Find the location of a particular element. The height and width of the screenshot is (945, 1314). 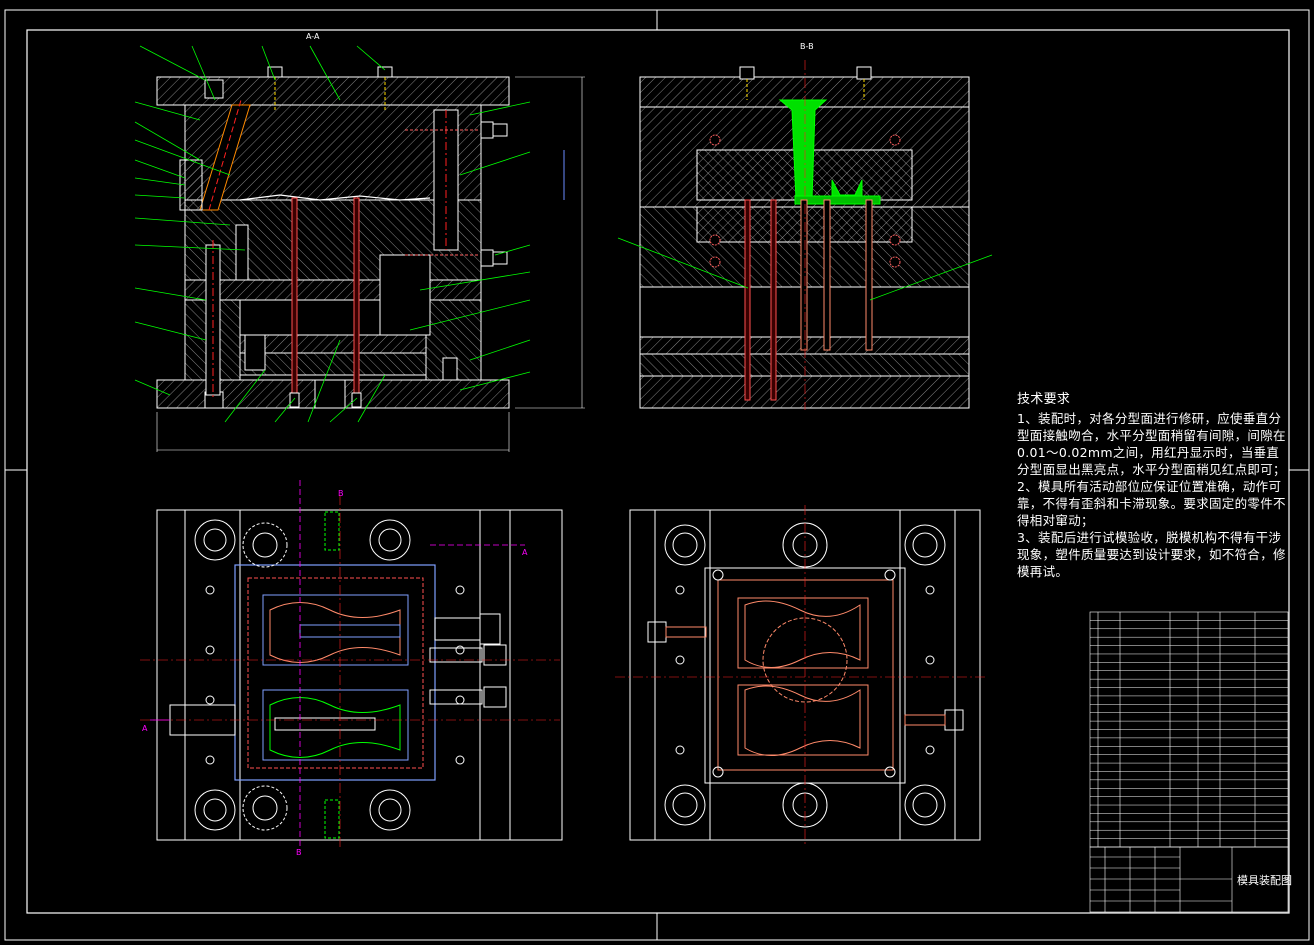

water-nipple-icon is located at coordinates (494, 194).